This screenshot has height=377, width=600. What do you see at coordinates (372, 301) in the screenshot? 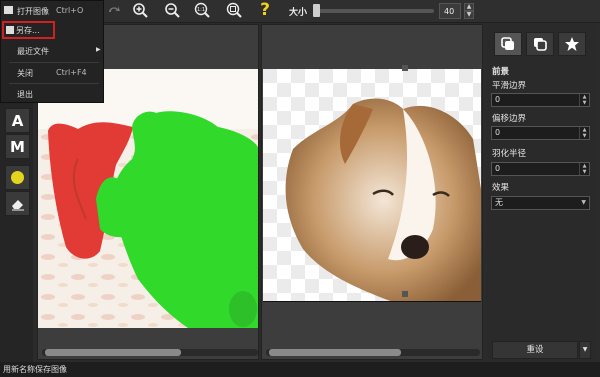
I see `result-bottom-edge` at bounding box center [372, 301].